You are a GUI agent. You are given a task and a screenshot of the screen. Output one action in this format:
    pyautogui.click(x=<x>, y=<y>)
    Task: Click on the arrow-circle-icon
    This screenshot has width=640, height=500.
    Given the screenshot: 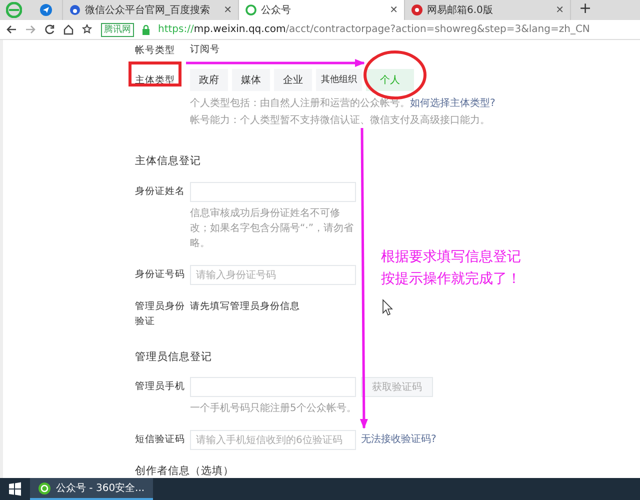 What is the action you would take?
    pyautogui.click(x=46, y=10)
    